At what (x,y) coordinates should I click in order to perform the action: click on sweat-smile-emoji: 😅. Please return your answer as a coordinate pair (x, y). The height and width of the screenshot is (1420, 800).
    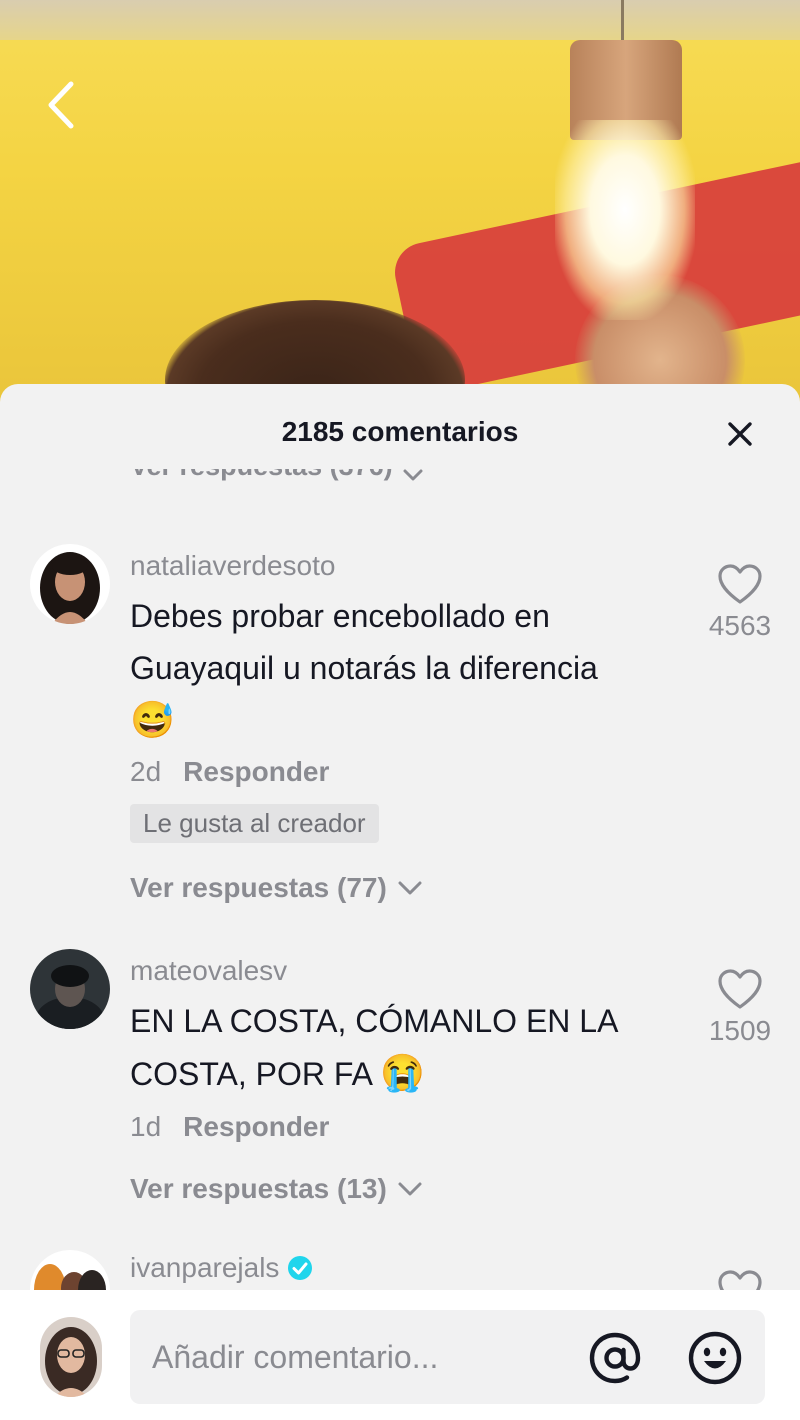
    Looking at the image, I should click on (152, 719).